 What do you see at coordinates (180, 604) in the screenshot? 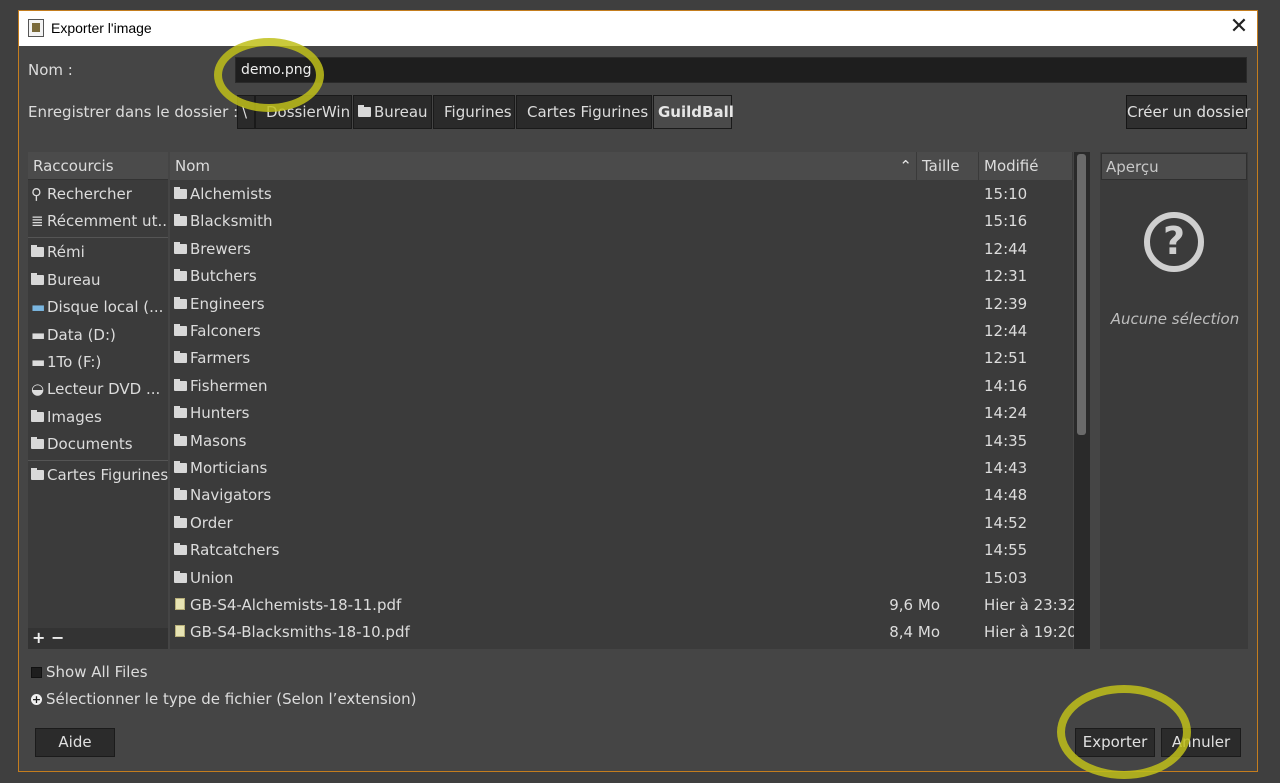
I see `pdf-file-icon` at bounding box center [180, 604].